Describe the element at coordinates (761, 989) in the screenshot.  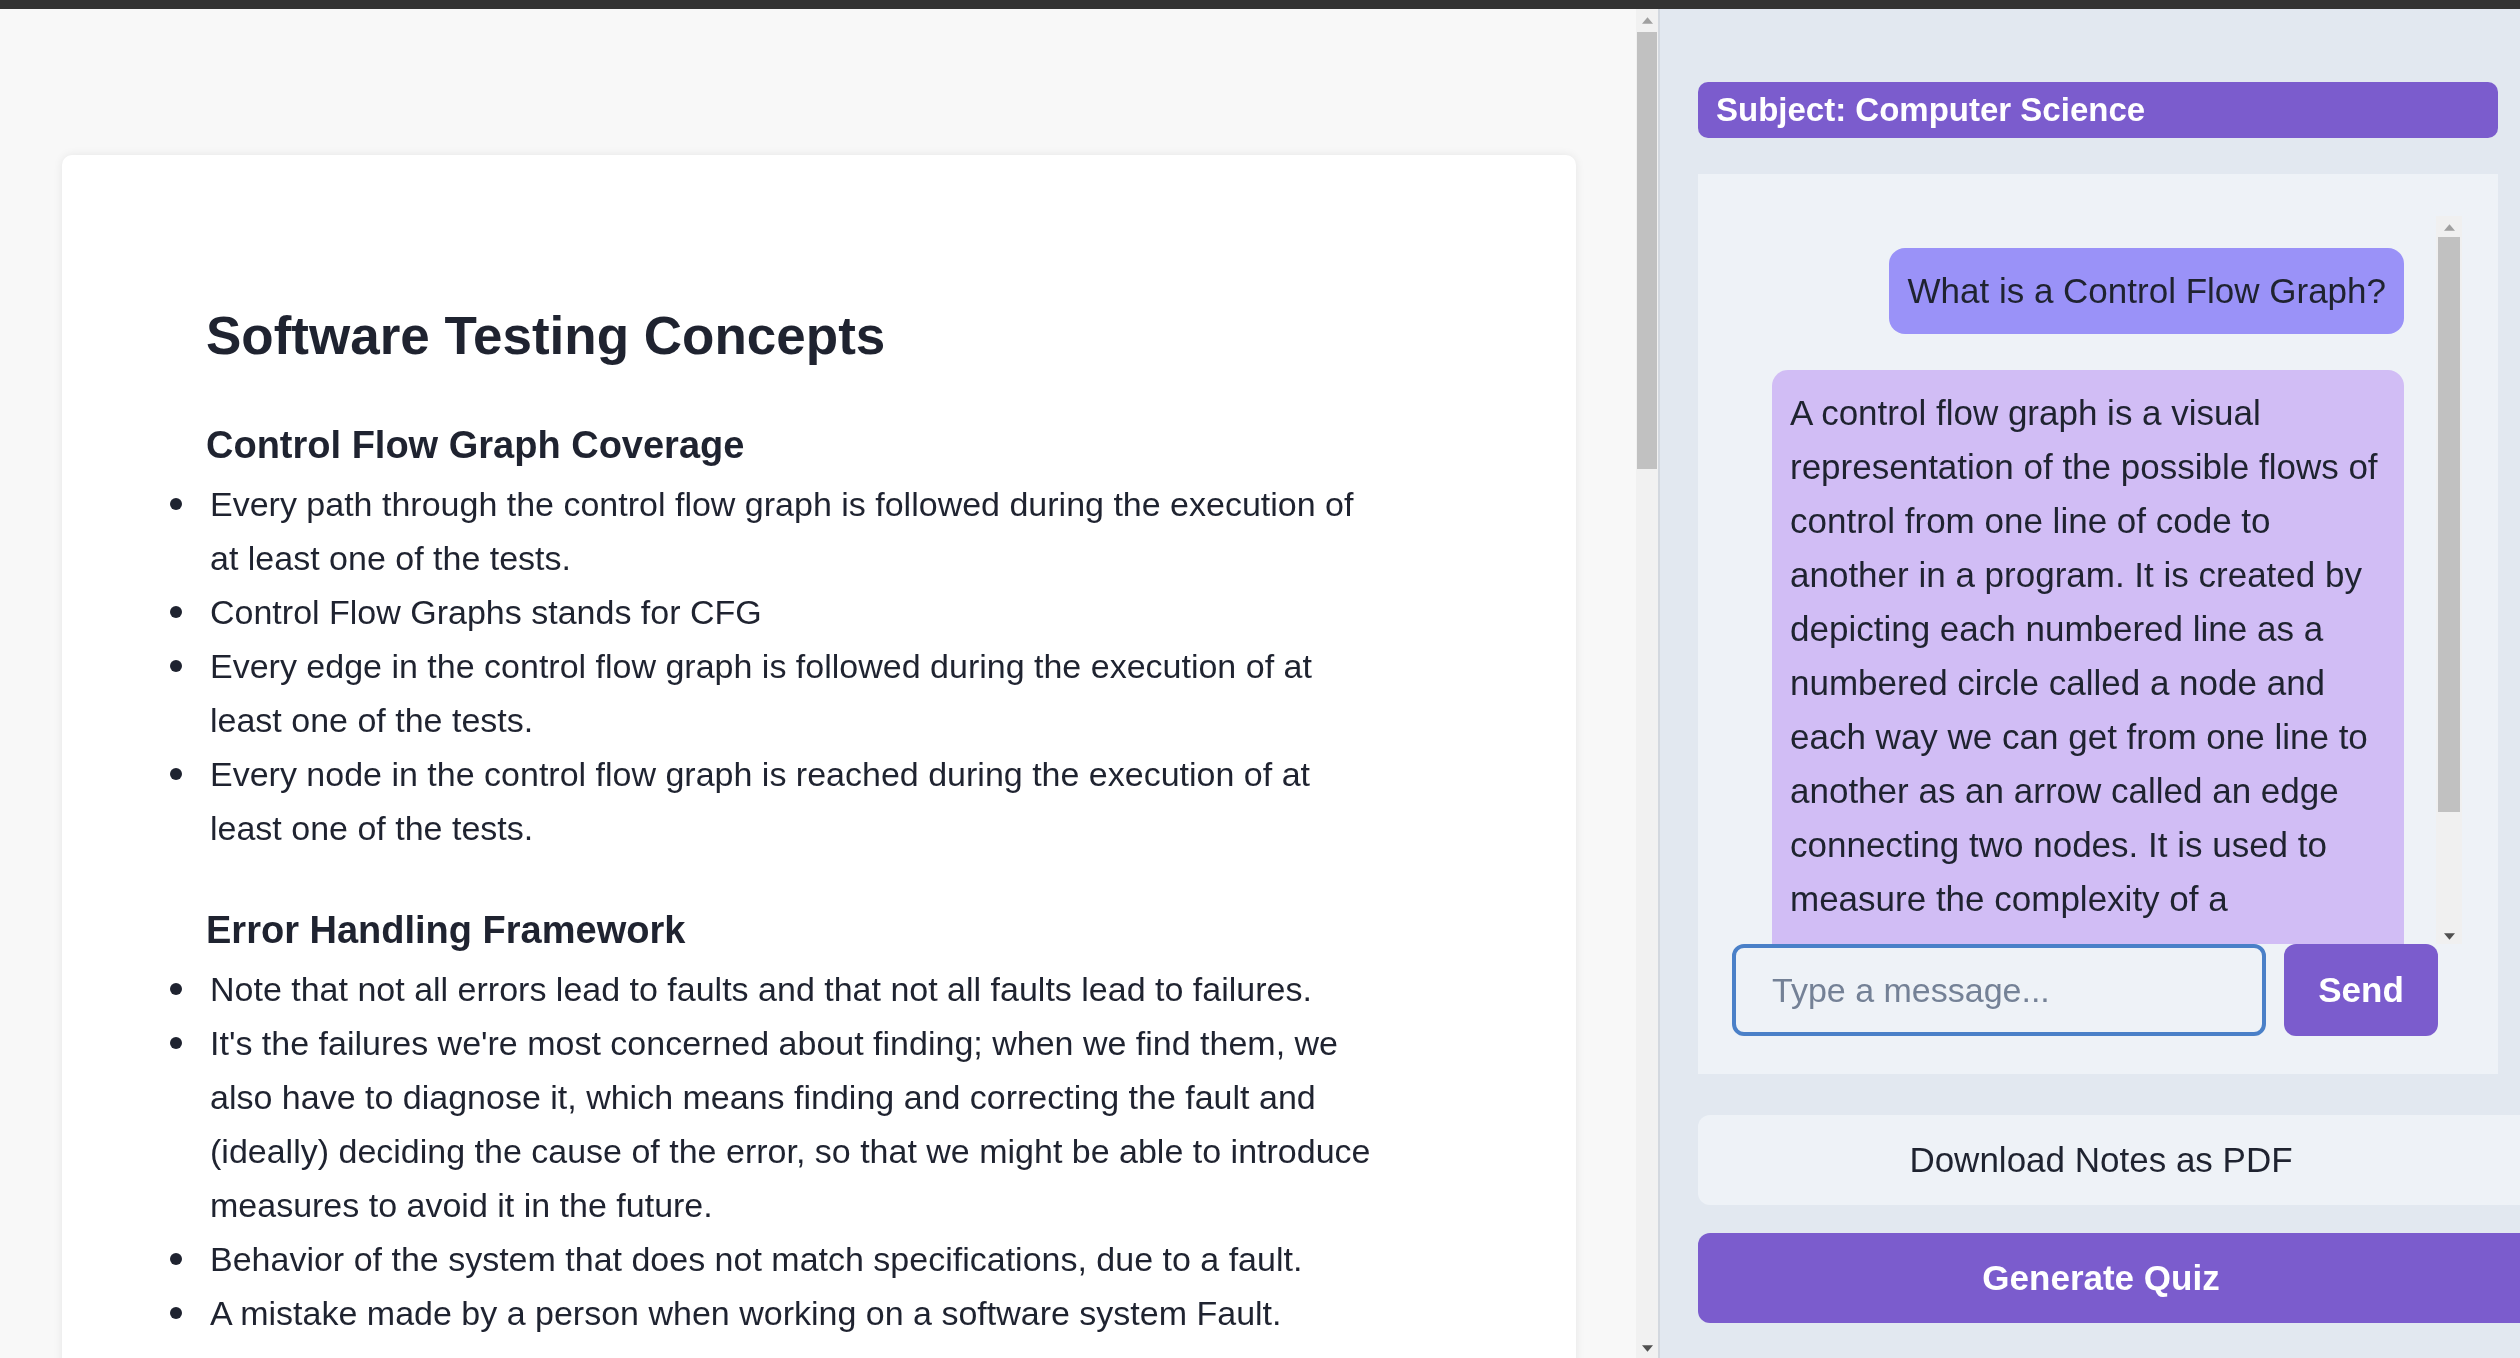
I see `bullet-text: Note that not all errors lead to faults and that not all faults lead to failures.` at that location.